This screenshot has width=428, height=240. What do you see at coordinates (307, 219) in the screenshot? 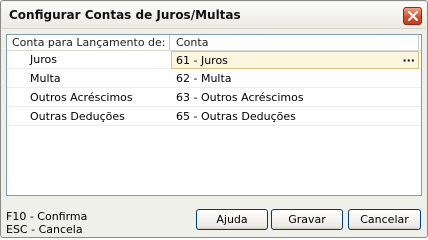
I see `save-button: Gravar` at bounding box center [307, 219].